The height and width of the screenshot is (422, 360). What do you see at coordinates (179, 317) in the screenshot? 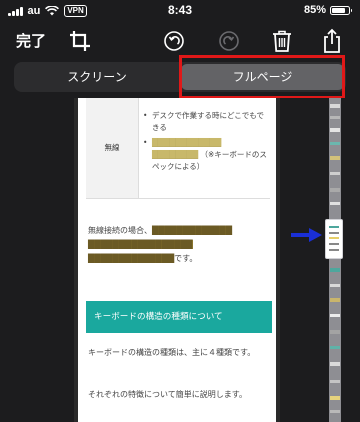
I see `section-heading: キーボードの構造の種類について` at bounding box center [179, 317].